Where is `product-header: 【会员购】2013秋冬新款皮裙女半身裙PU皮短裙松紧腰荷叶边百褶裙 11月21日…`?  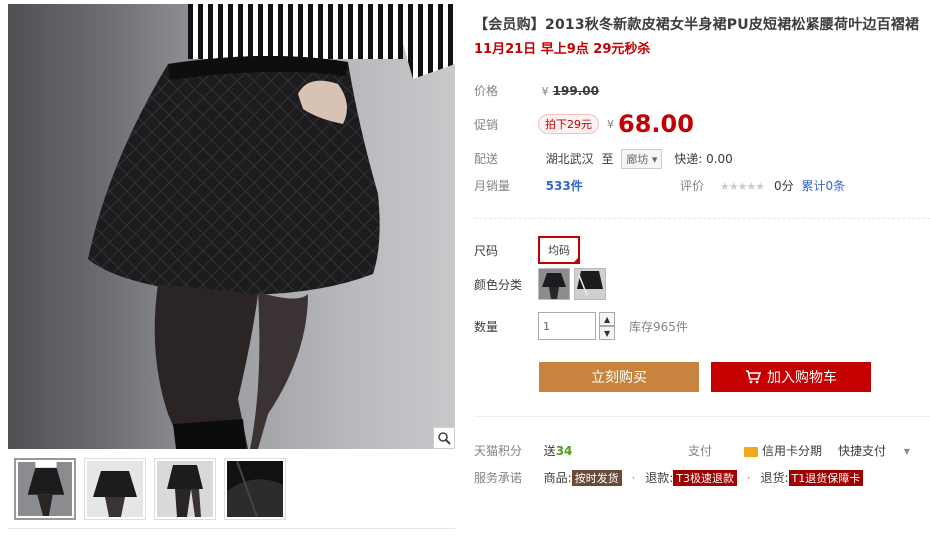
product-header: 【会员购】2013秋冬新款皮裙女半身裙PU皮短裙松紧腰荷叶边百褶裙 11月21日… is located at coordinates (702, 35).